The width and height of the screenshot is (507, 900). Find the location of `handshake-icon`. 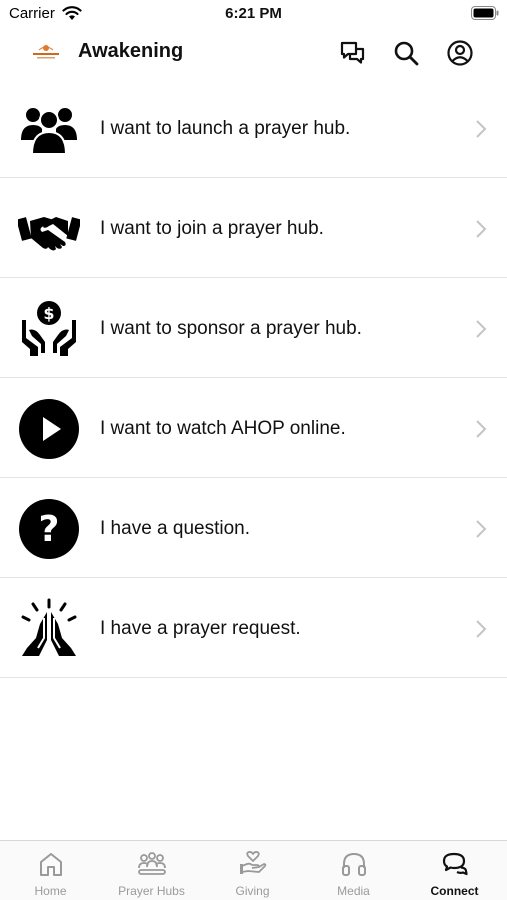

handshake-icon is located at coordinates (49, 229).